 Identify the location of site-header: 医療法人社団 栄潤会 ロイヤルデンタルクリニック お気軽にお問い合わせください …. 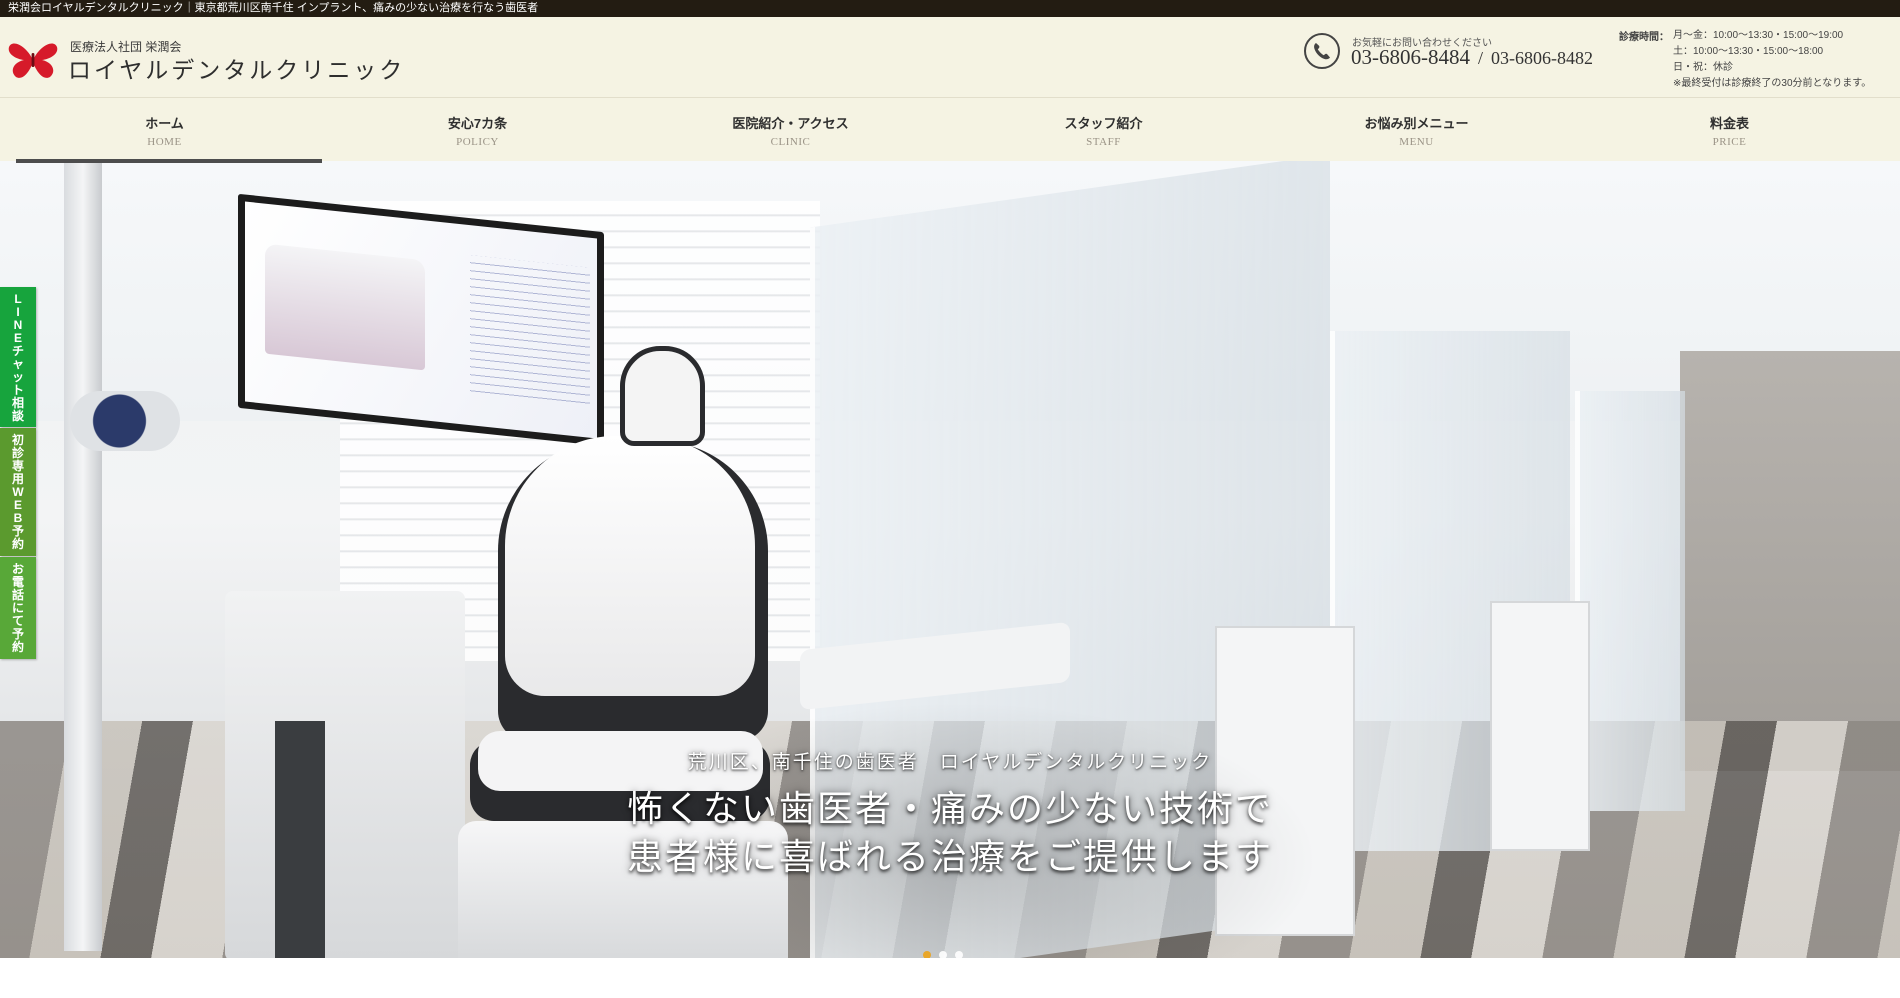
(950, 57).